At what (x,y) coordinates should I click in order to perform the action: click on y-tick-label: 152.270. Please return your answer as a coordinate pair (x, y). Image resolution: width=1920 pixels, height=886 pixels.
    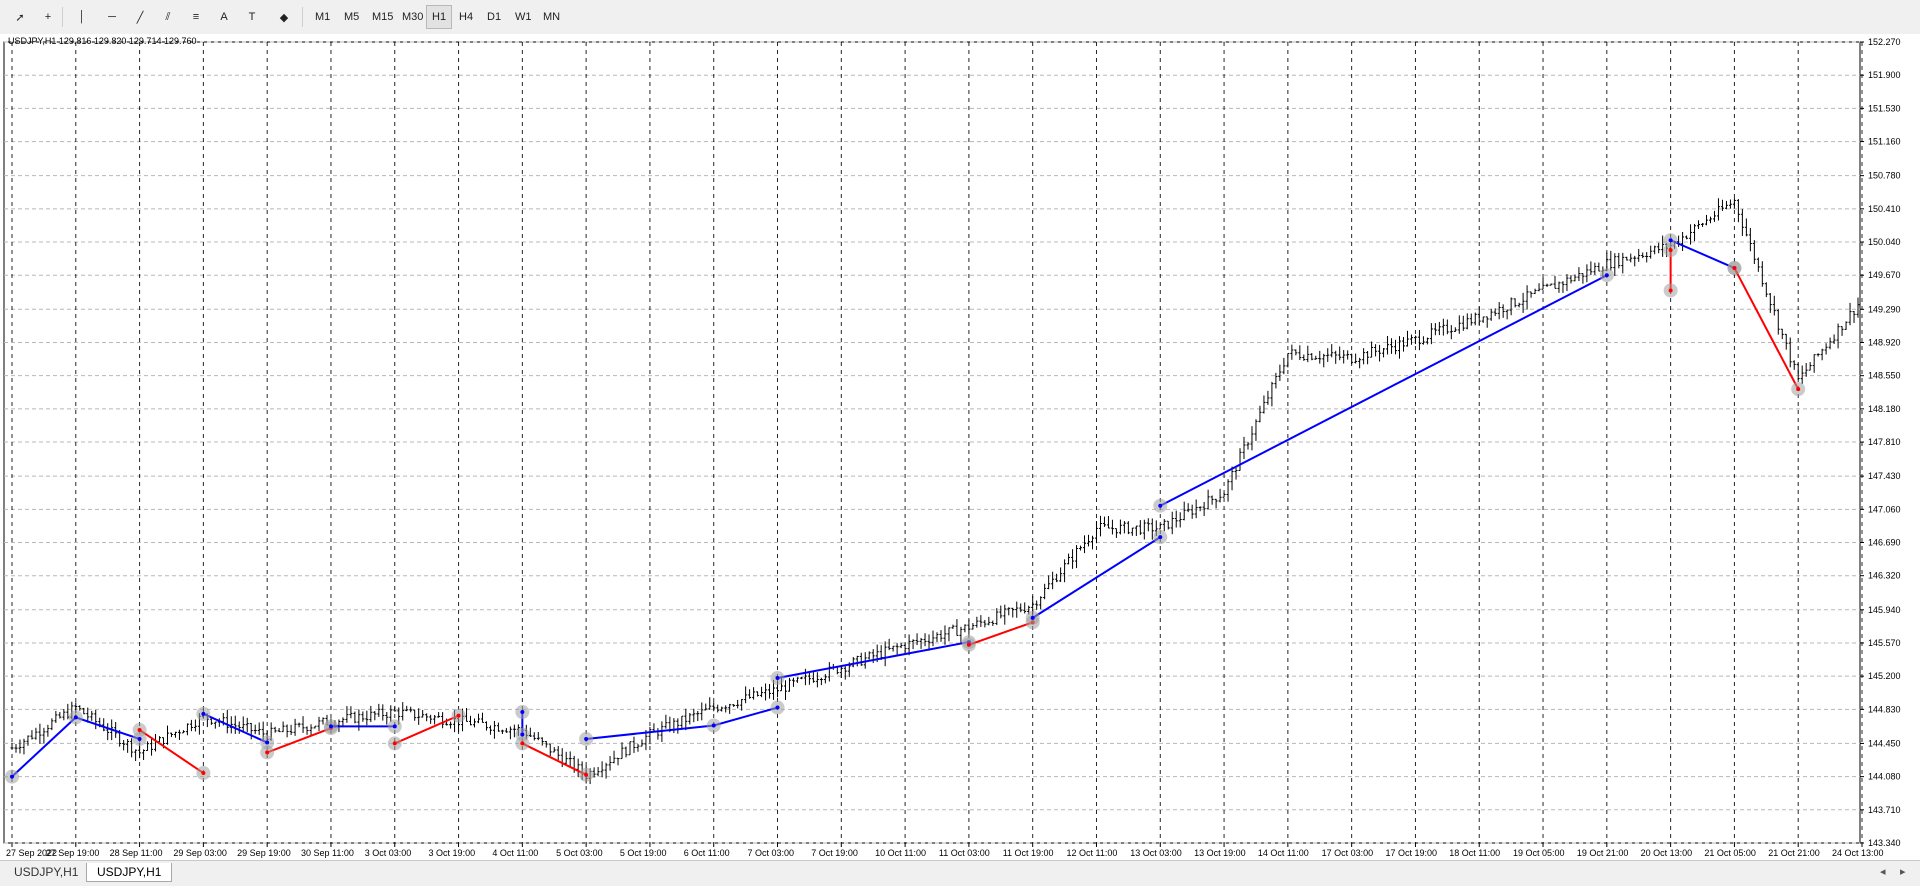
    Looking at the image, I should click on (1884, 42).